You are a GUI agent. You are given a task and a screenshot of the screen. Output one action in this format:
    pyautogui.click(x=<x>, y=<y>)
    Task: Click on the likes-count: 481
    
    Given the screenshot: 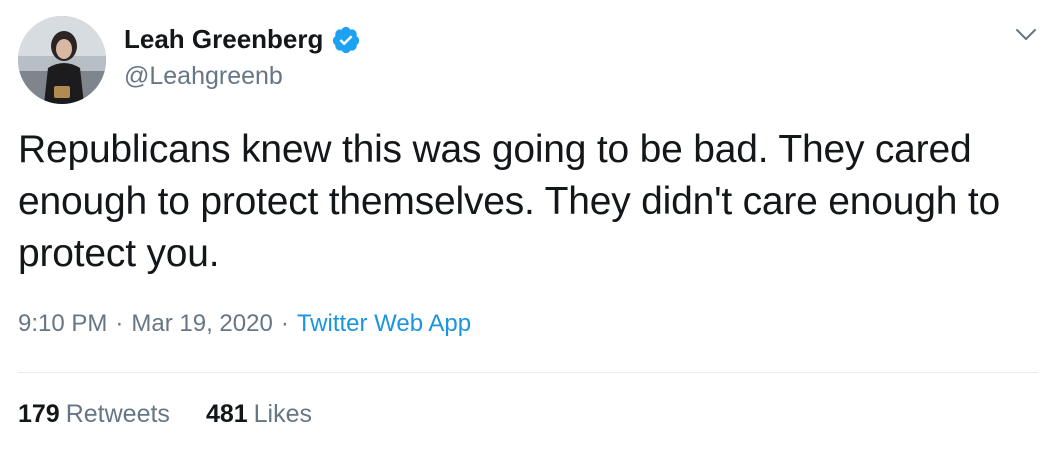 What is the action you would take?
    pyautogui.click(x=226, y=414)
    